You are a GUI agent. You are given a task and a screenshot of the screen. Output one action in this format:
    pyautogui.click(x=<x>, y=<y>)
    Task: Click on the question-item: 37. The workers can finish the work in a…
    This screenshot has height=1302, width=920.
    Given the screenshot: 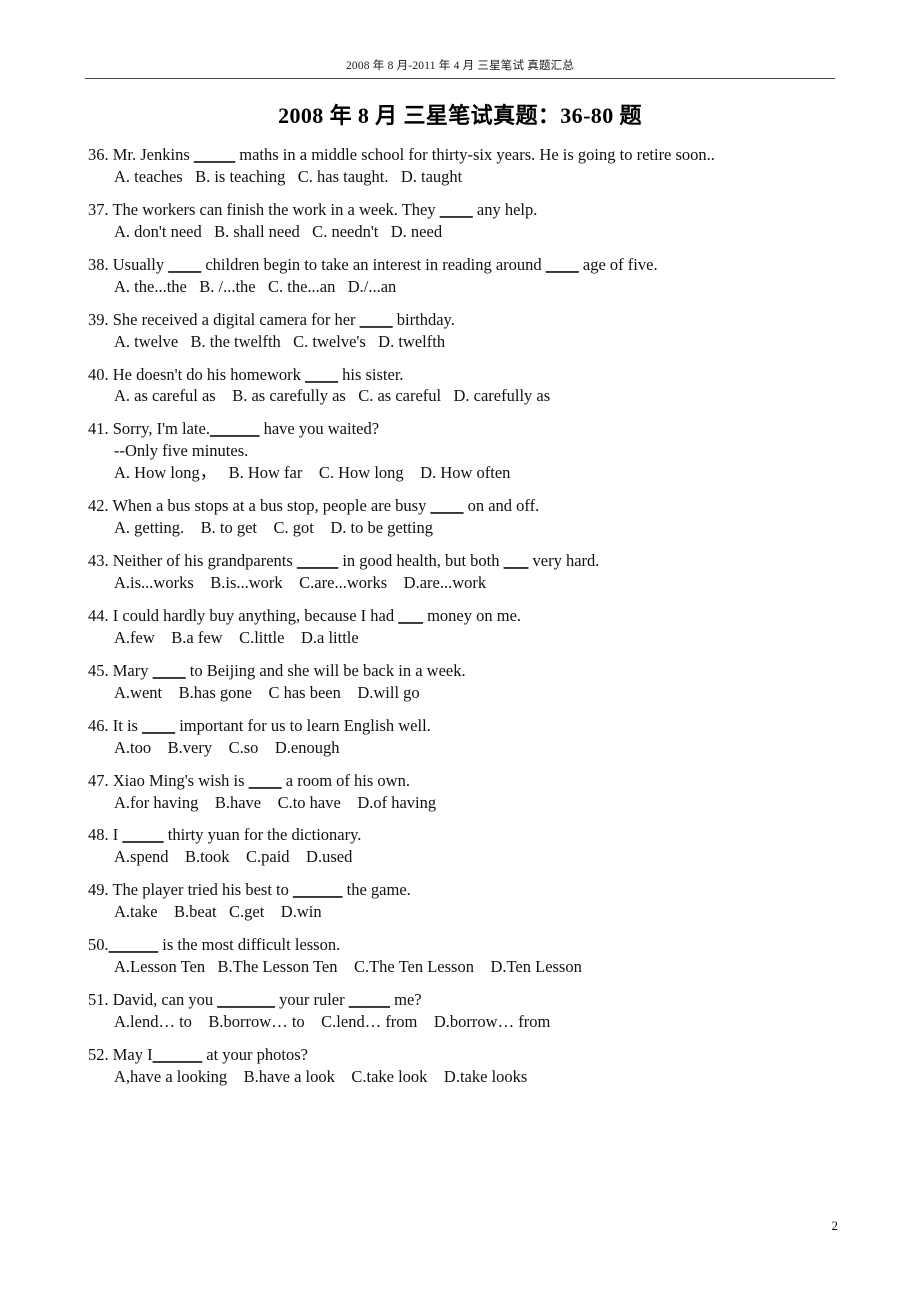 What is the action you would take?
    pyautogui.click(x=468, y=221)
    